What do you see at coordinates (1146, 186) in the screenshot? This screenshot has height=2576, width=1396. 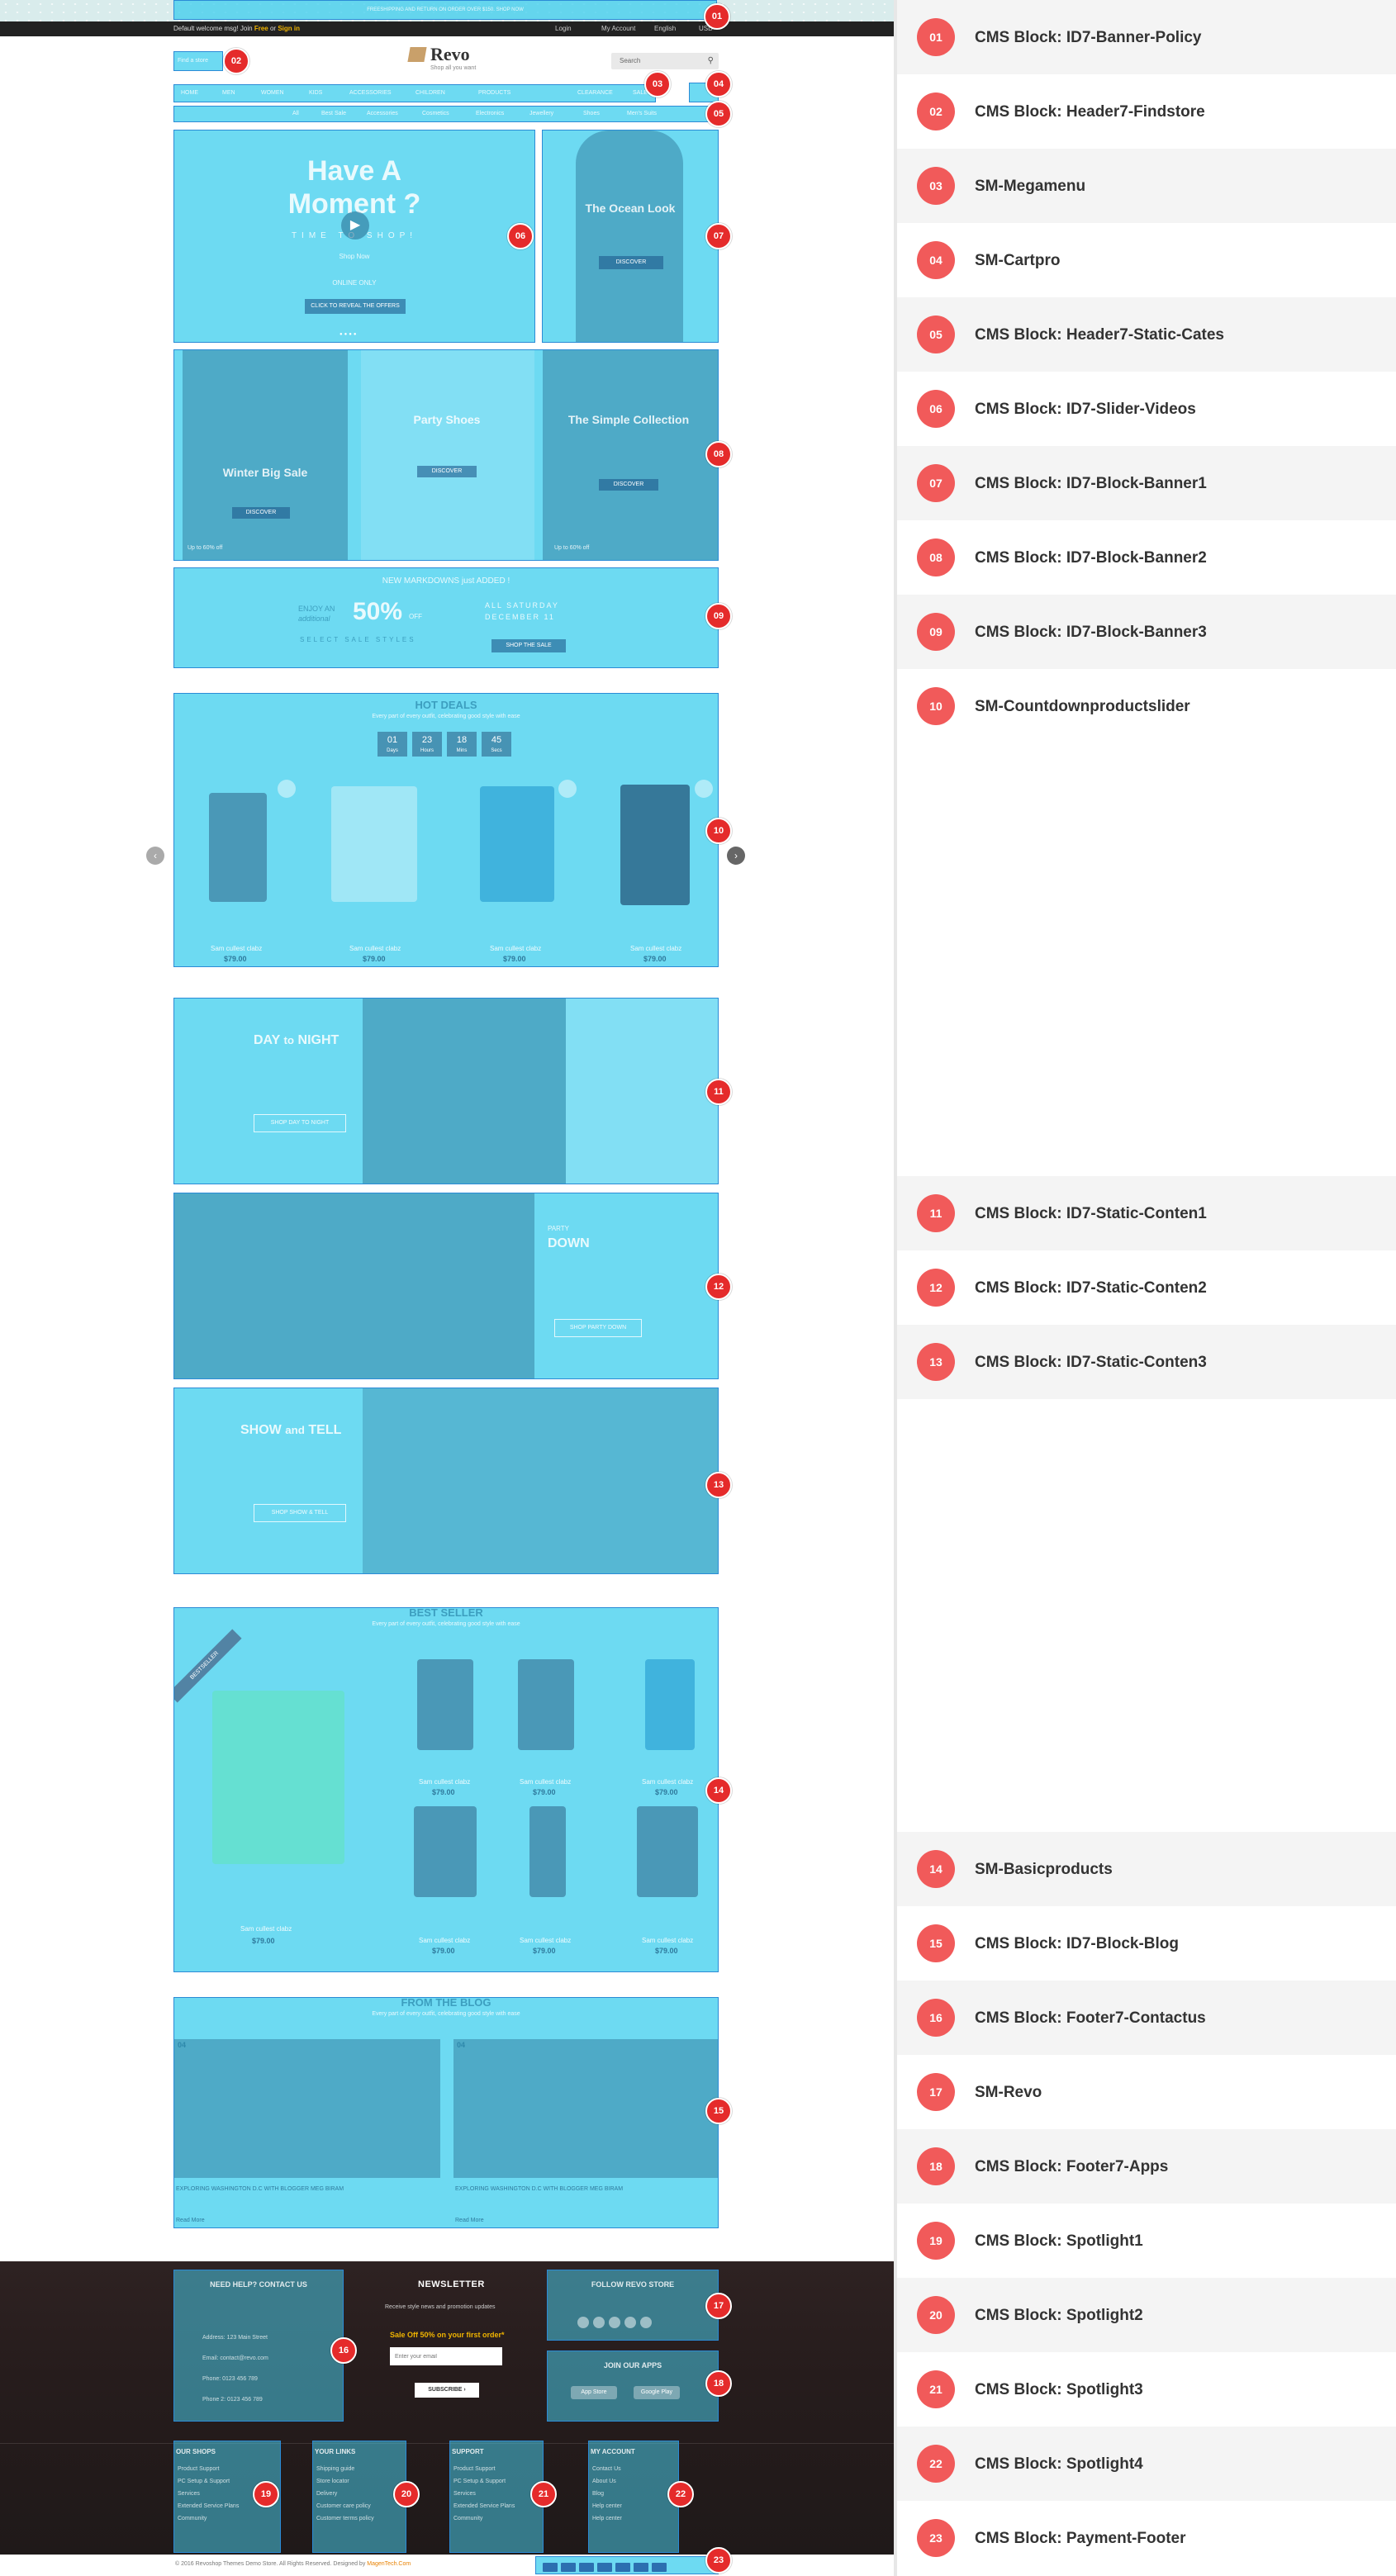 I see `legend-row-03: 03 SM-Megamenu` at bounding box center [1146, 186].